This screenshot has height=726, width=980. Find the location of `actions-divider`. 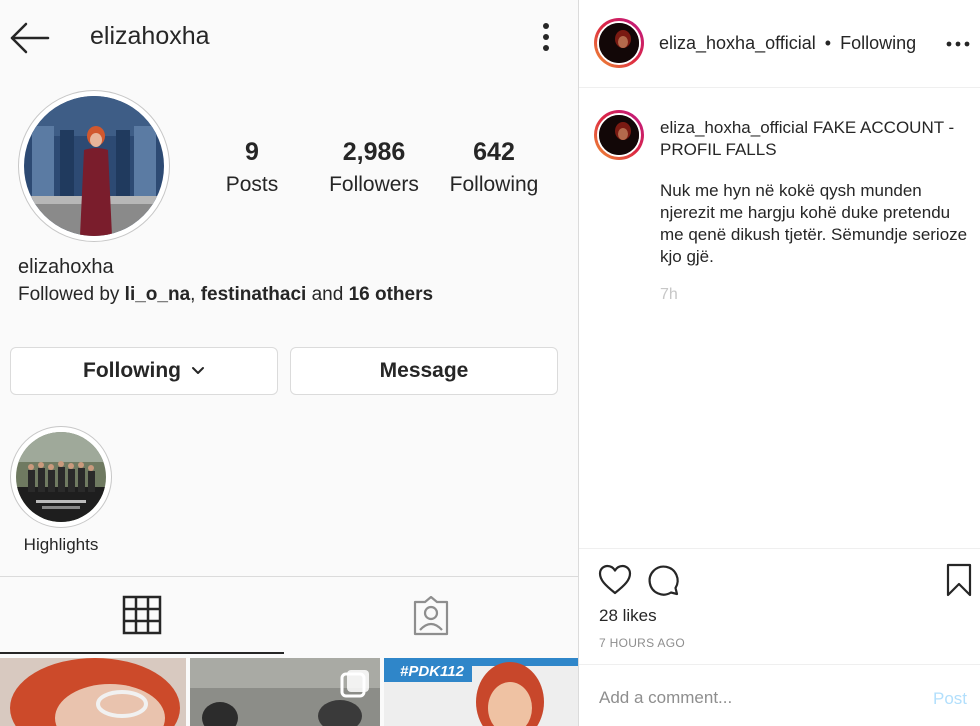

actions-divider is located at coordinates (779, 548).